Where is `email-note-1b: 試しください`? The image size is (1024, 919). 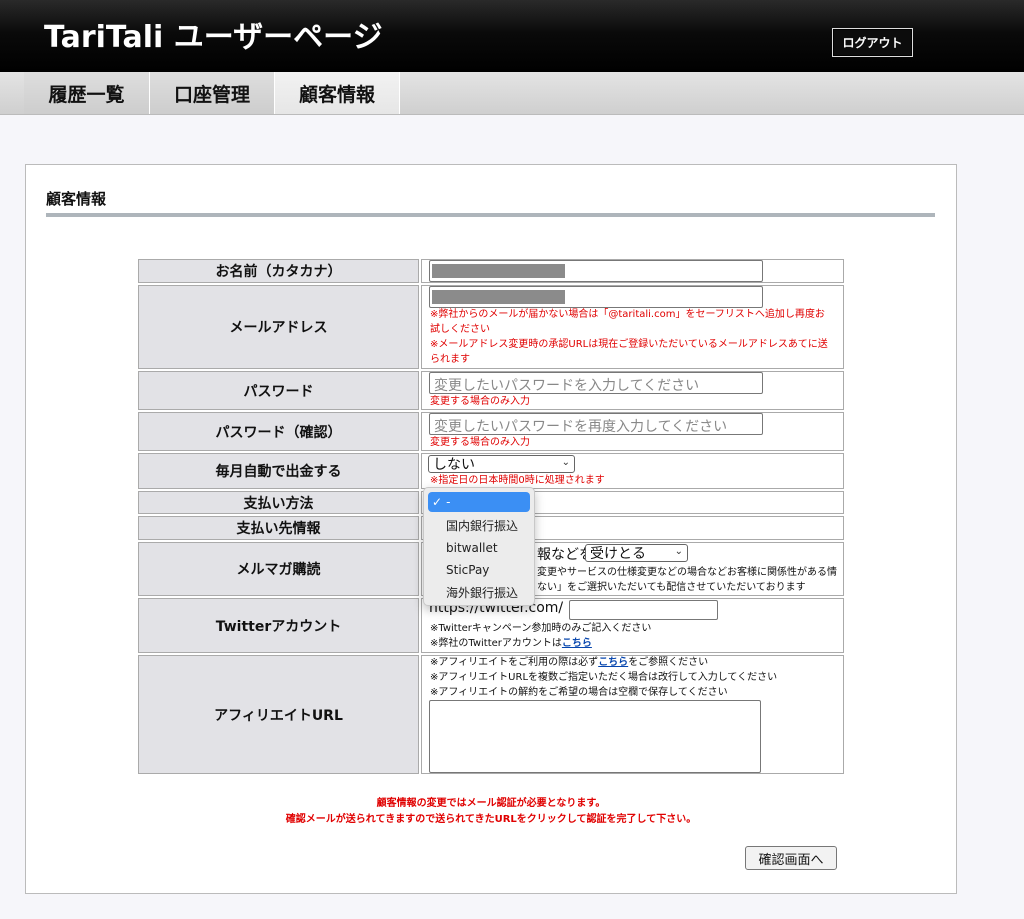 email-note-1b: 試しください is located at coordinates (460, 329).